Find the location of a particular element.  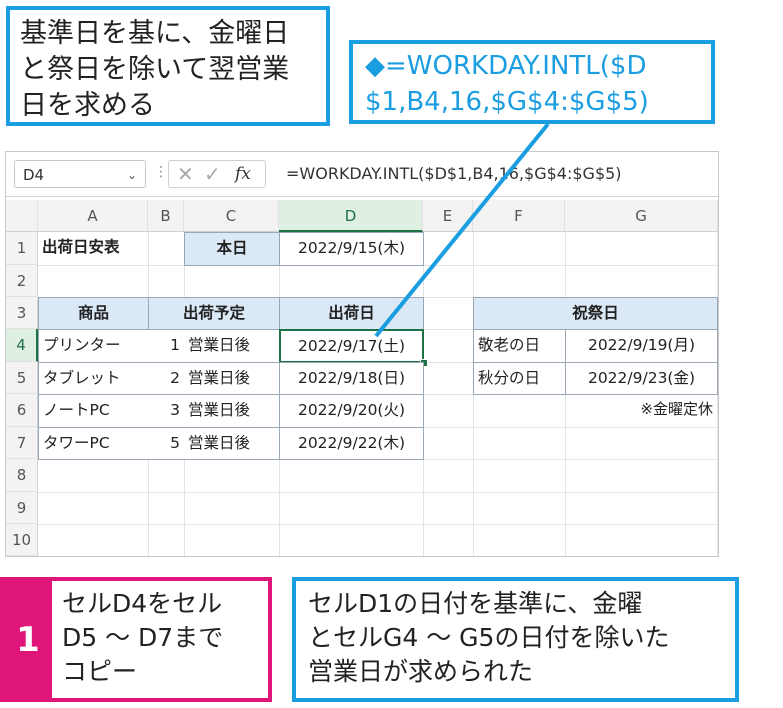

leader-line is located at coordinates (462, 230).